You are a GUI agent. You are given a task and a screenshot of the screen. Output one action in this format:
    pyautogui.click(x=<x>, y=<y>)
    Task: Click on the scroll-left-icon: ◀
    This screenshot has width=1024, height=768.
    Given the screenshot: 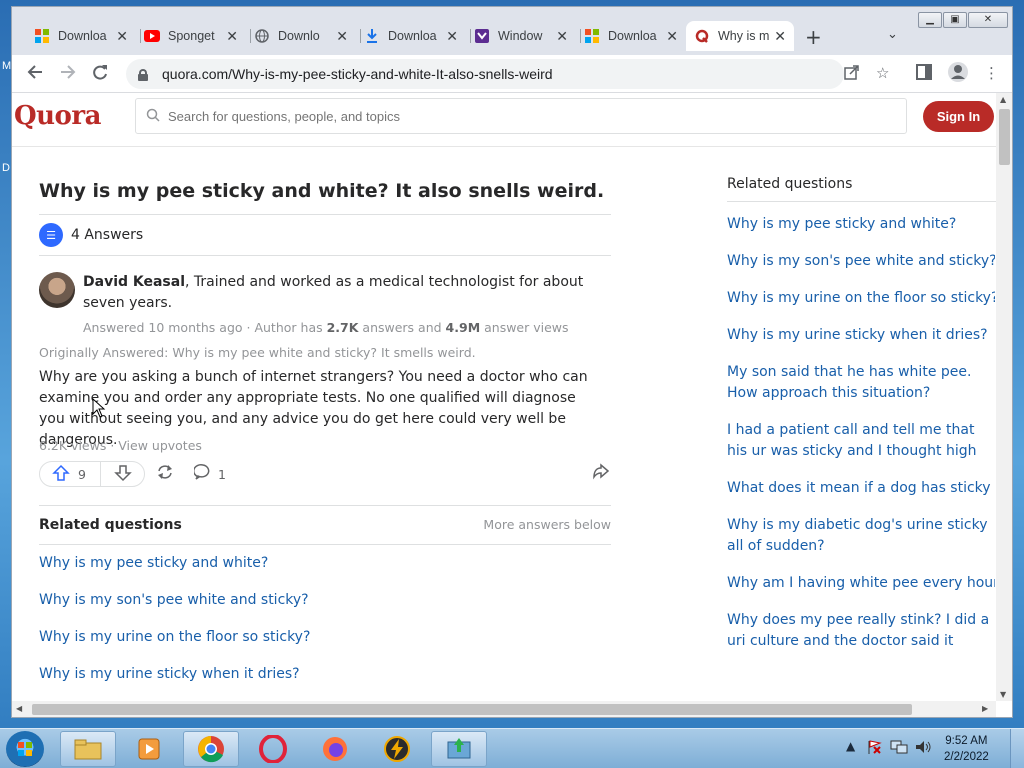 What is the action you would take?
    pyautogui.click(x=19, y=708)
    